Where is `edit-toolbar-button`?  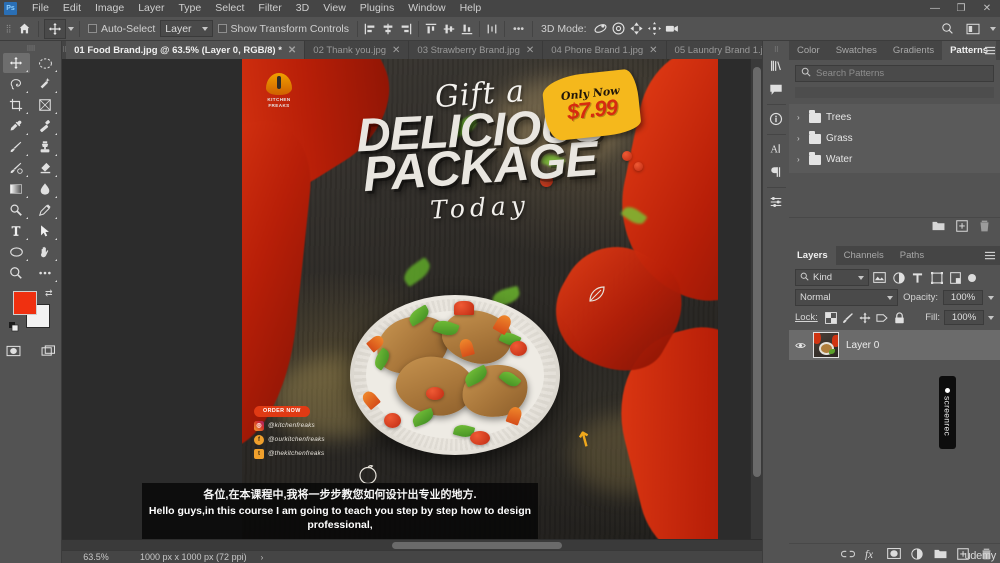 edit-toolbar-button is located at coordinates (45, 273).